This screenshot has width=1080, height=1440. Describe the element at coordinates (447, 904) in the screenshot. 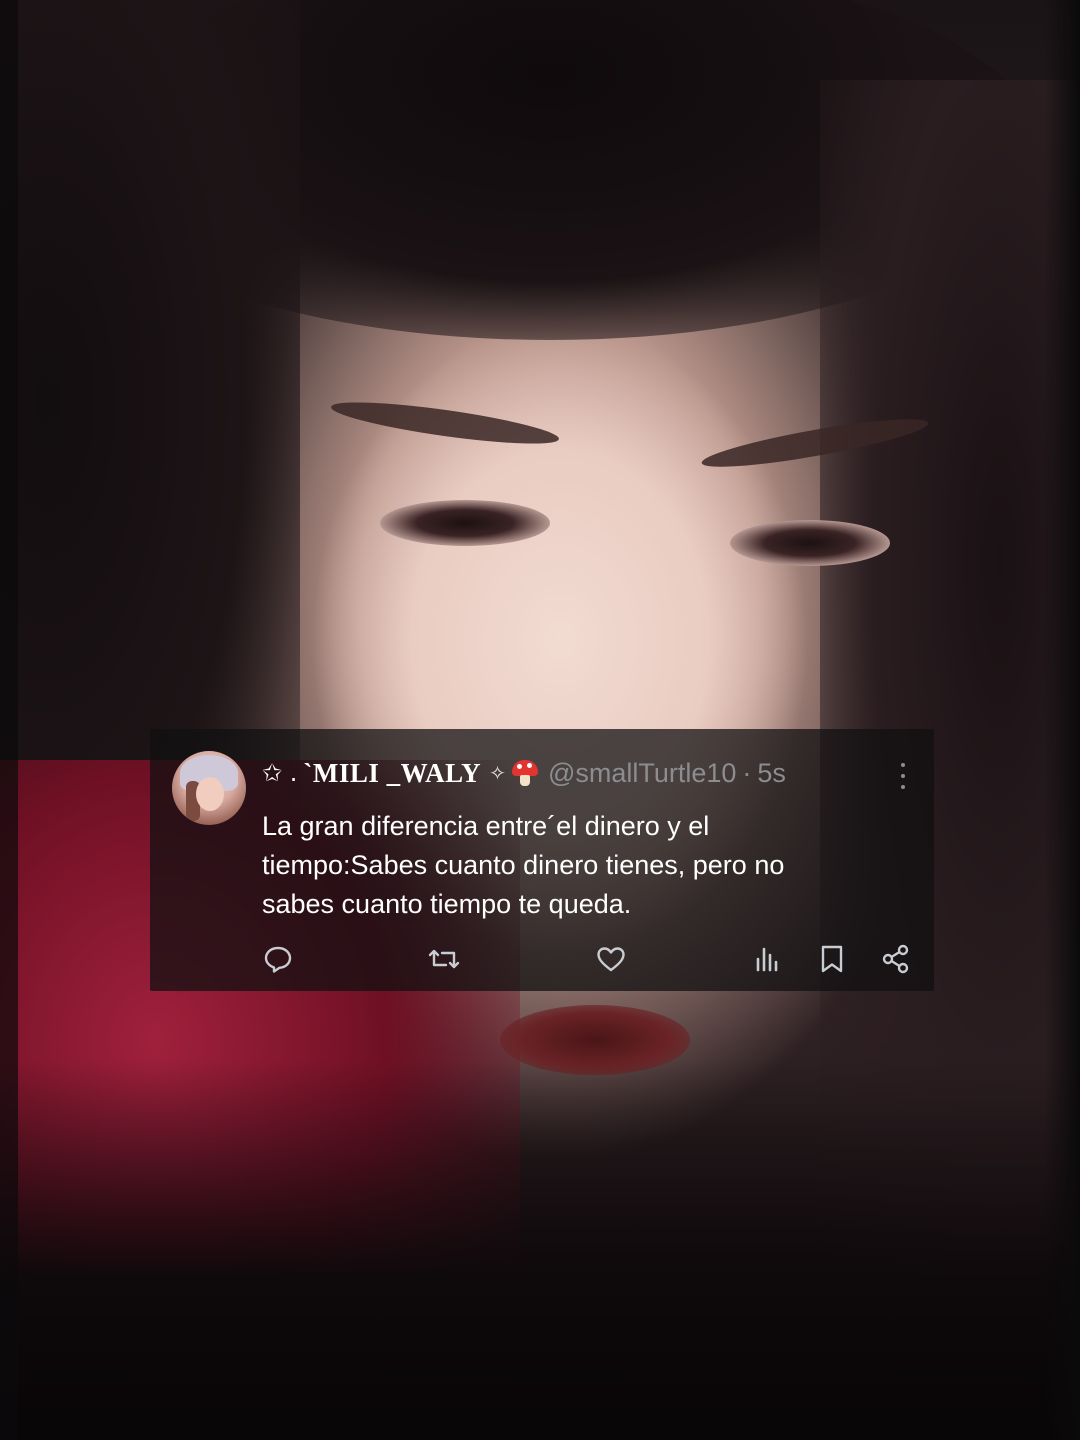

I see `tweet-text-line: sabes cuanto tiempo te queda.` at that location.